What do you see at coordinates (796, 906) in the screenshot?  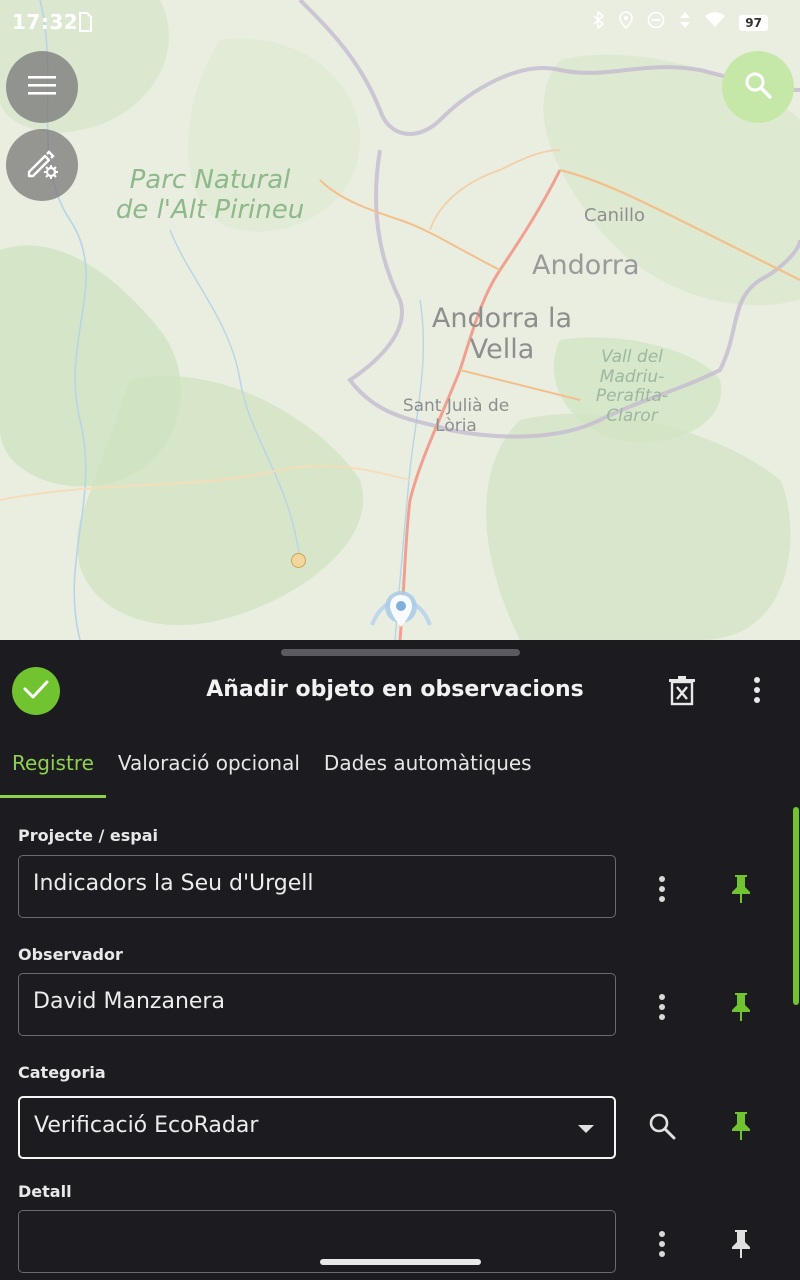 I see `scrollbar` at bounding box center [796, 906].